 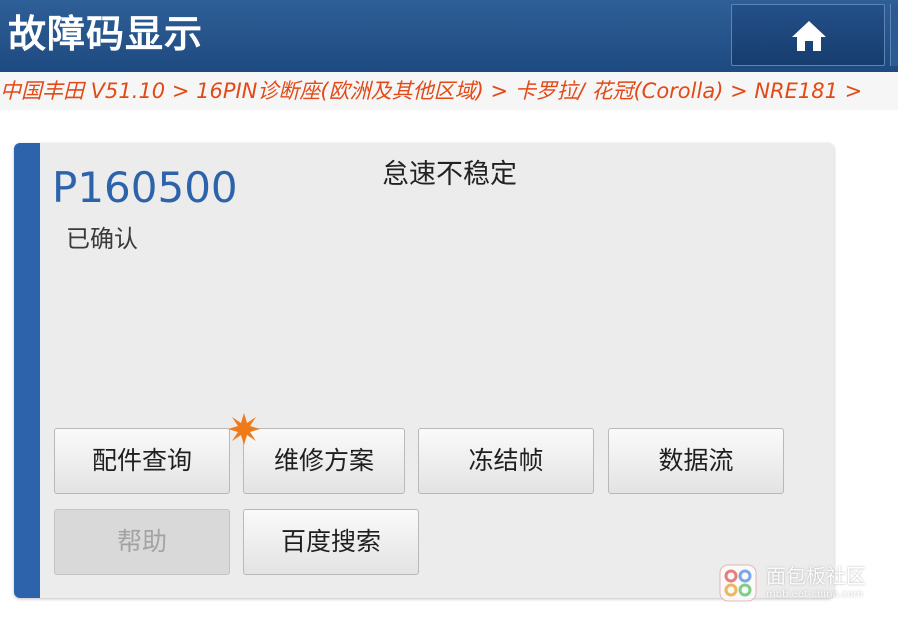 I want to click on watermark-logo-icon, so click(x=738, y=583).